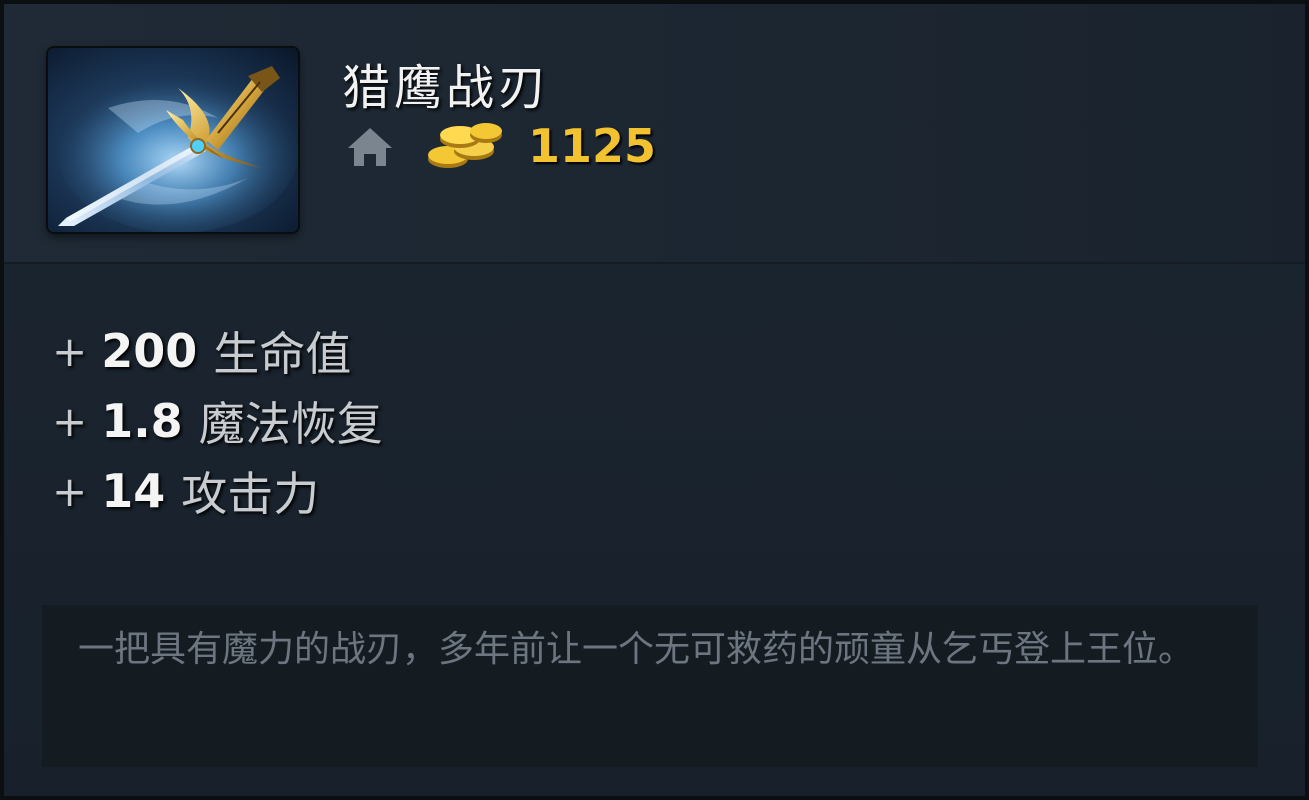 Image resolution: width=1309 pixels, height=800 pixels. Describe the element at coordinates (465, 145) in the screenshot. I see `gold-coins-icon` at that location.